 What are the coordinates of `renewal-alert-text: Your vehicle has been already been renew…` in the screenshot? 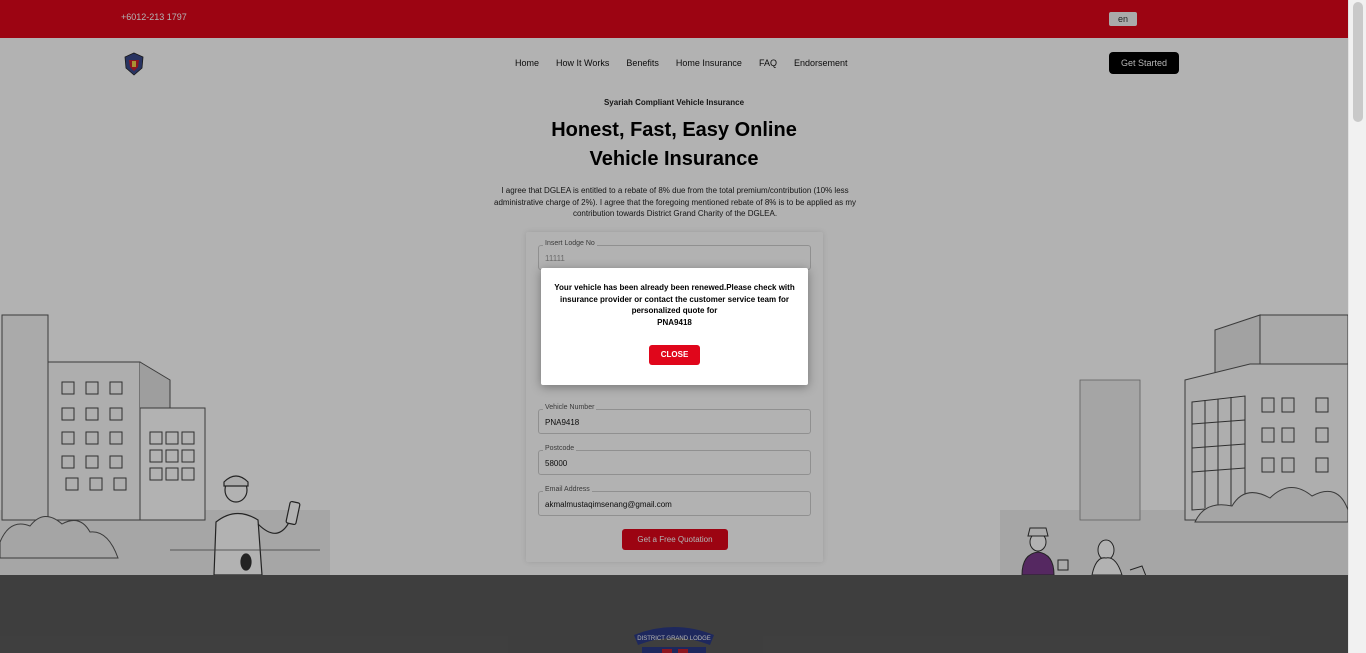 It's located at (674, 299).